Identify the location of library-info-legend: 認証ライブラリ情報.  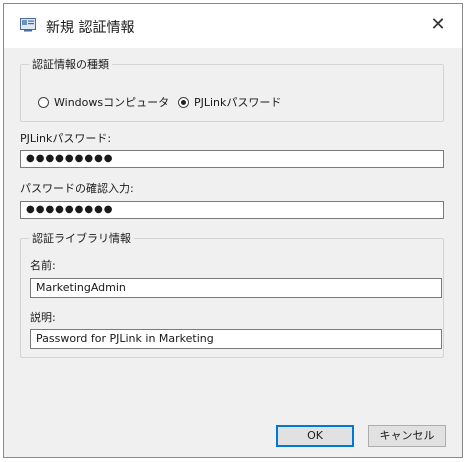
(81, 238).